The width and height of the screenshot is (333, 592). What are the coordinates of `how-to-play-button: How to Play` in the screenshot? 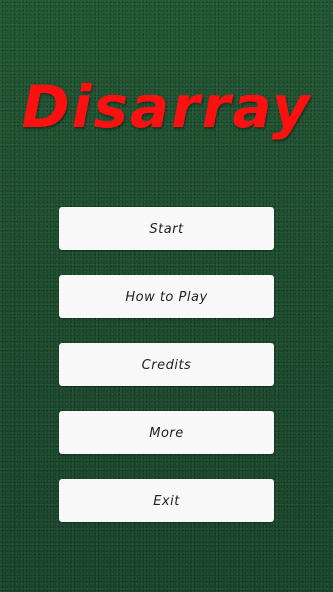 It's located at (166, 296).